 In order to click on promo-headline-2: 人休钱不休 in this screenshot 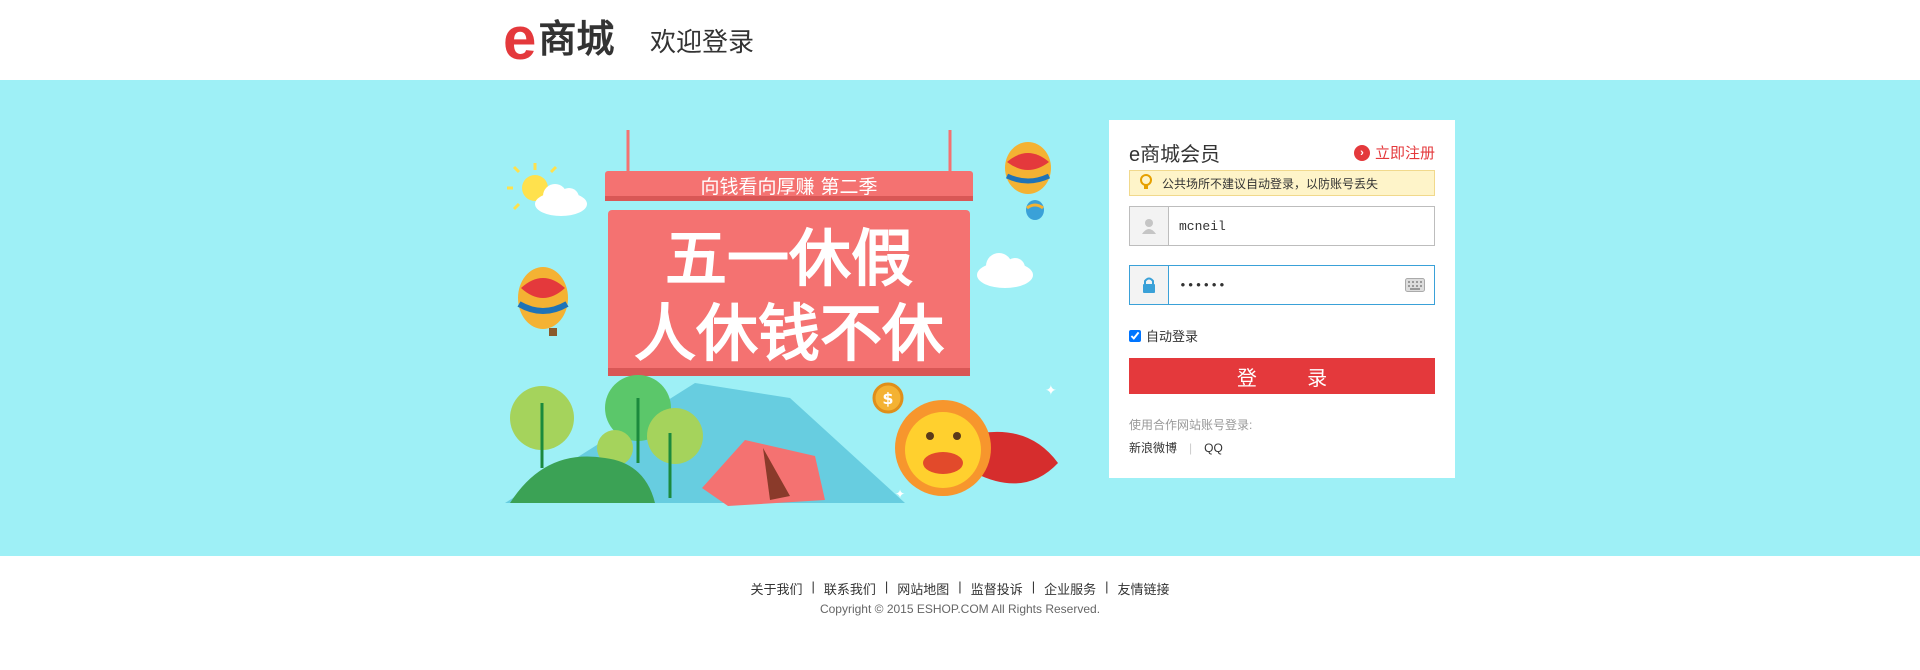, I will do `click(789, 333)`.